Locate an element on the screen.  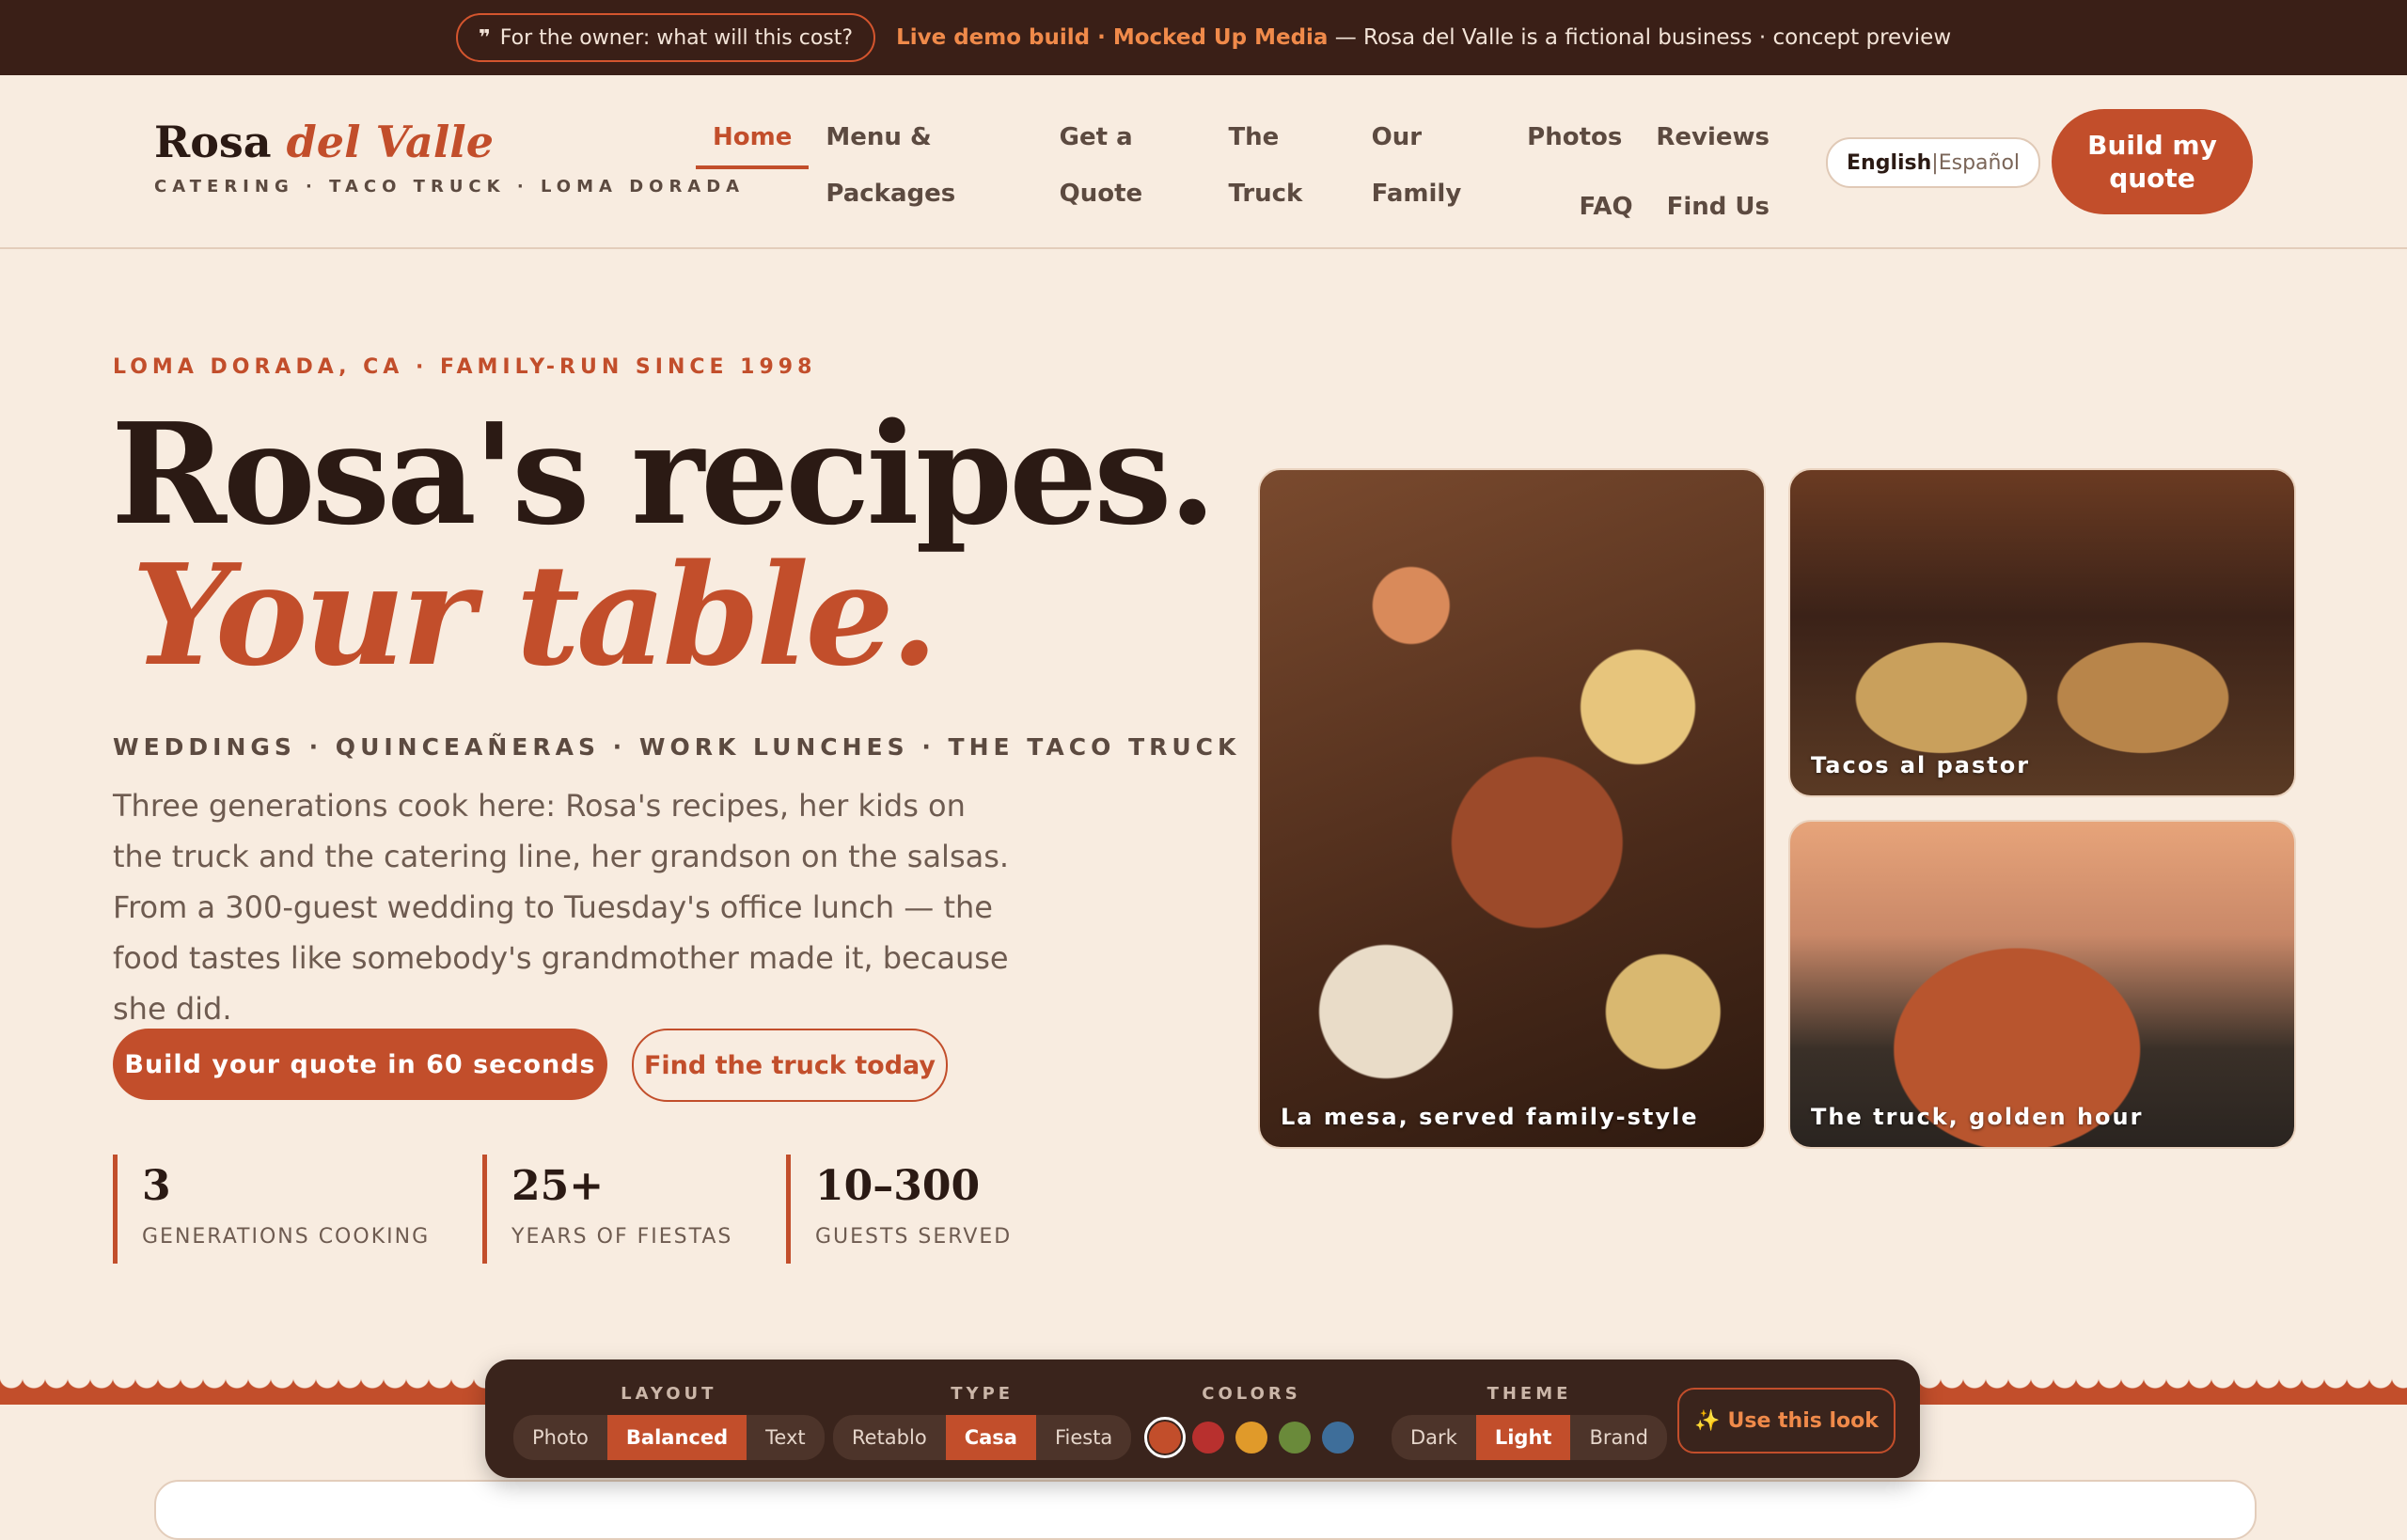
layout-photo: Photo is located at coordinates (560, 1437).